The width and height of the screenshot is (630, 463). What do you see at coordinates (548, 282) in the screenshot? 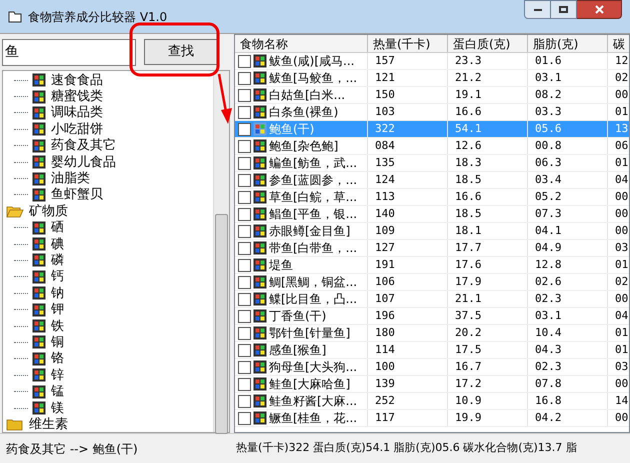
I see `table-cell-text: 02.6` at bounding box center [548, 282].